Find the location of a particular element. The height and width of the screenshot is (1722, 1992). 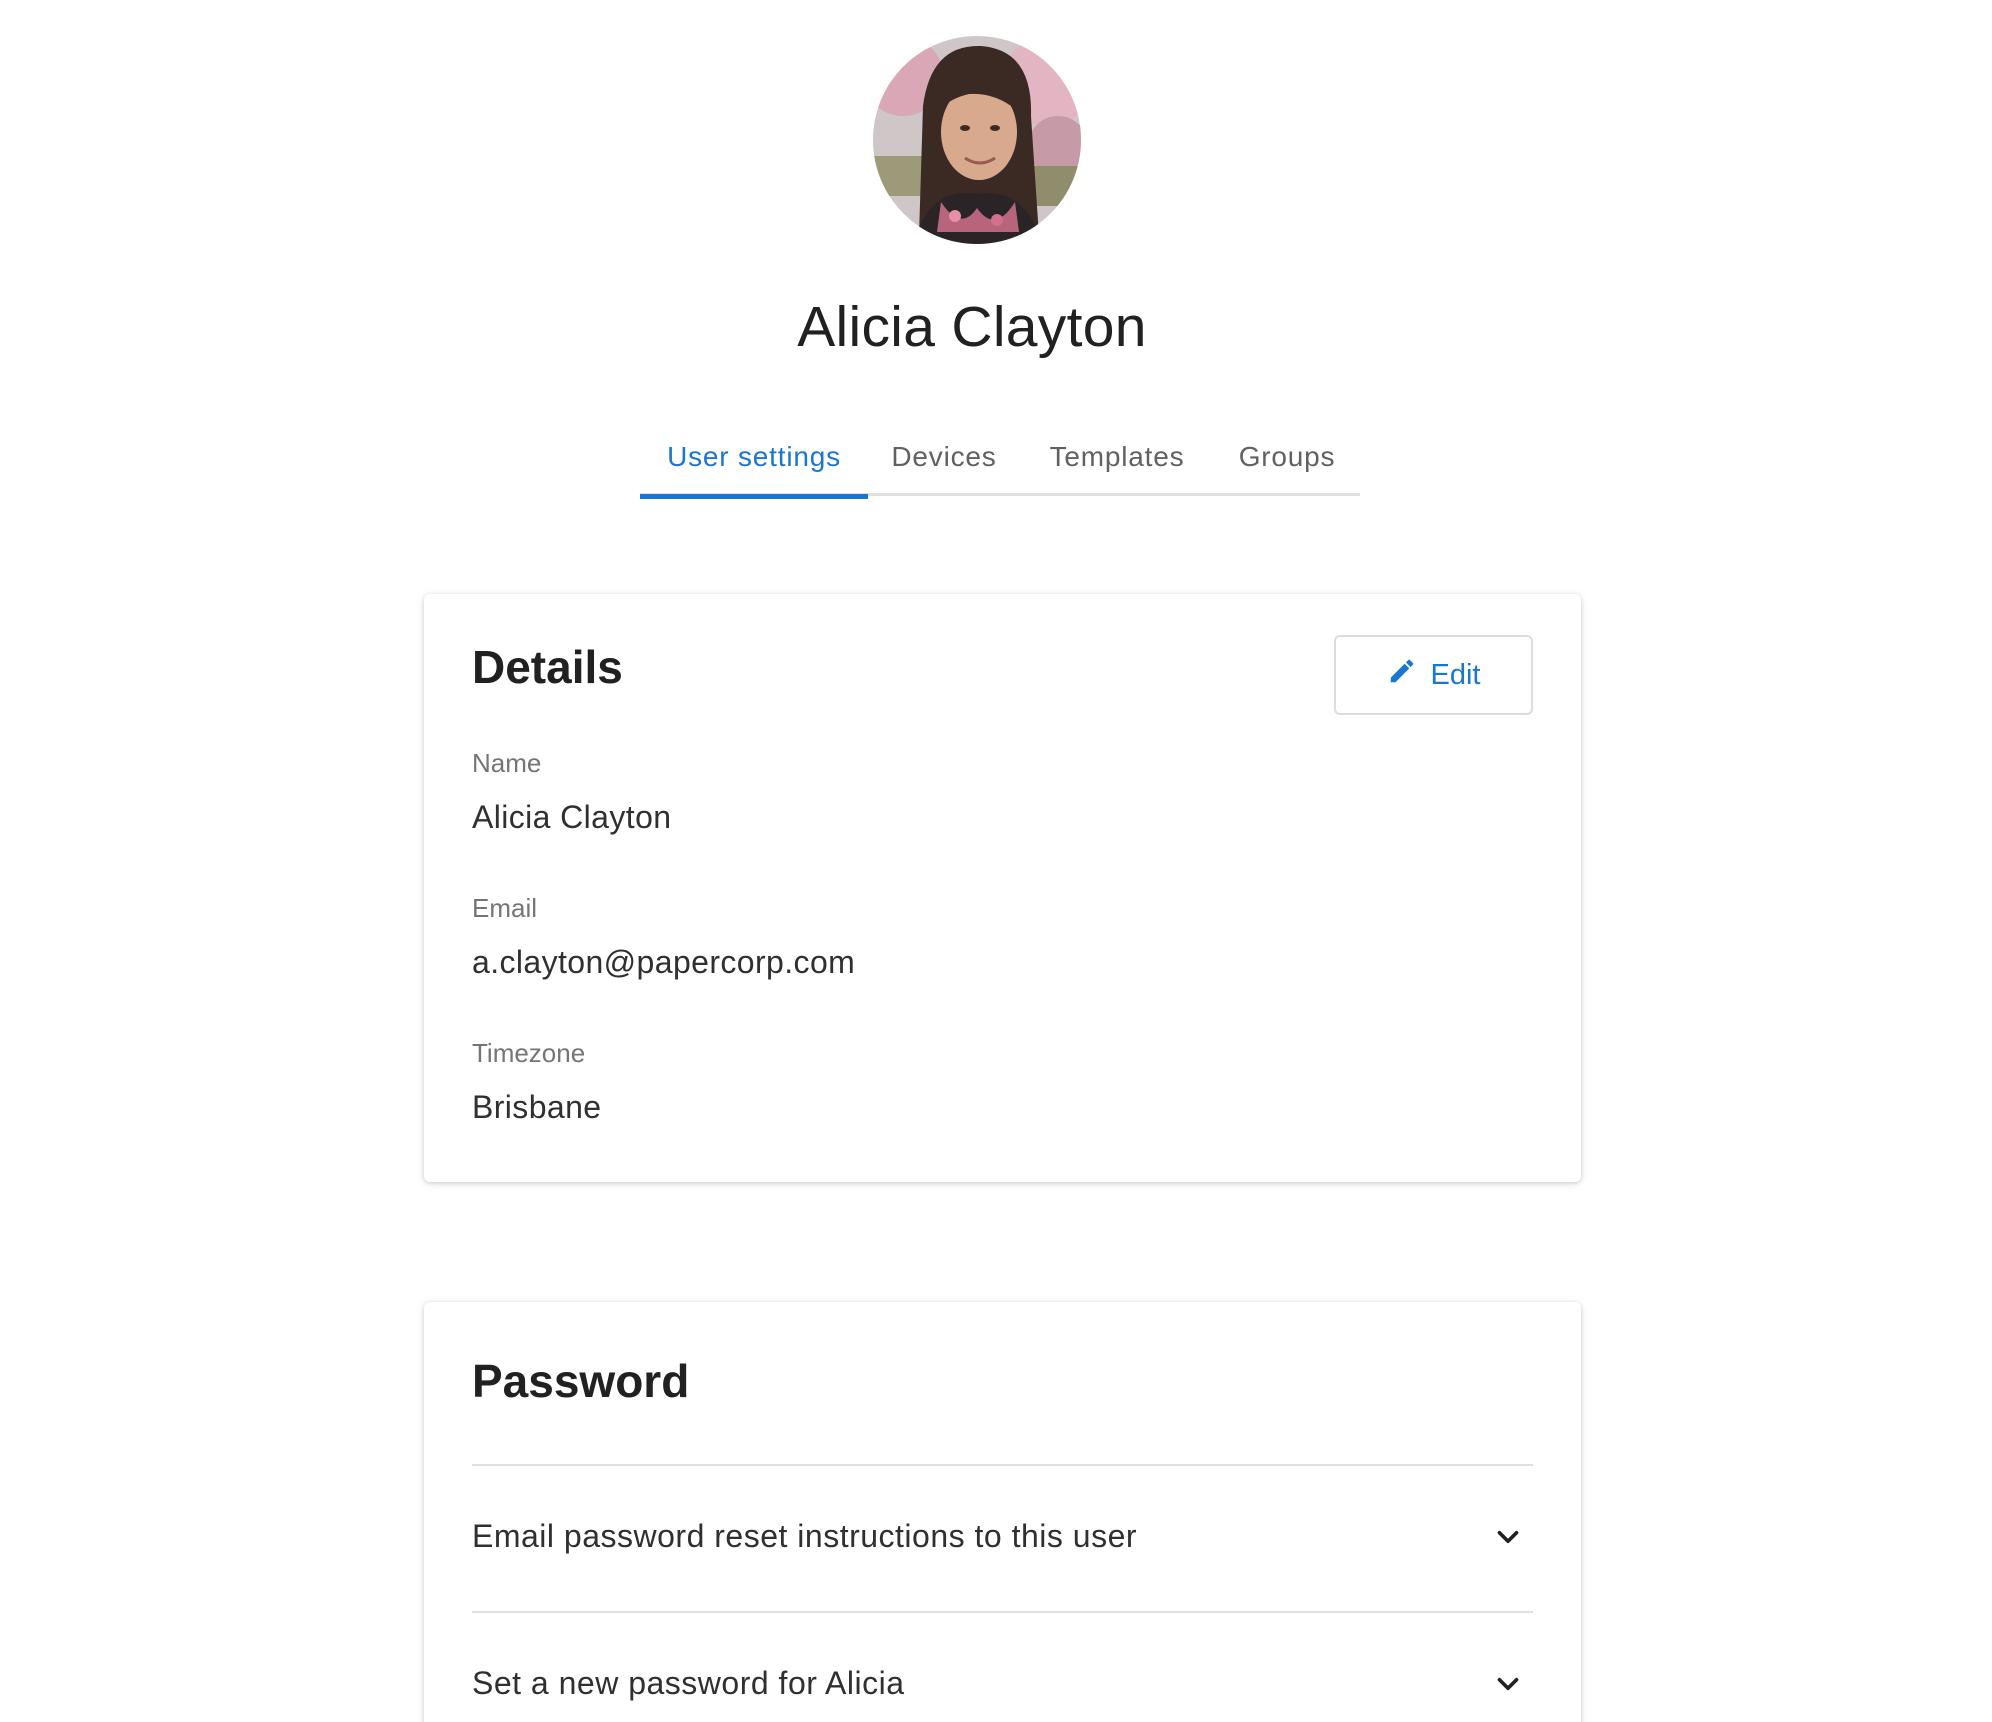

set-new-password-label: Set a new password for Alicia is located at coordinates (688, 1683).